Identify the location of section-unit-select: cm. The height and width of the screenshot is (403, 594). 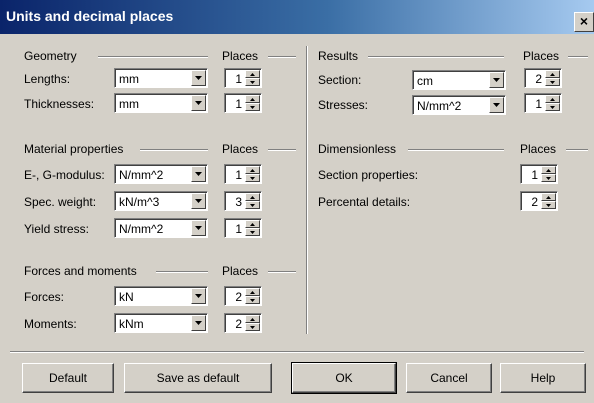
(459, 80).